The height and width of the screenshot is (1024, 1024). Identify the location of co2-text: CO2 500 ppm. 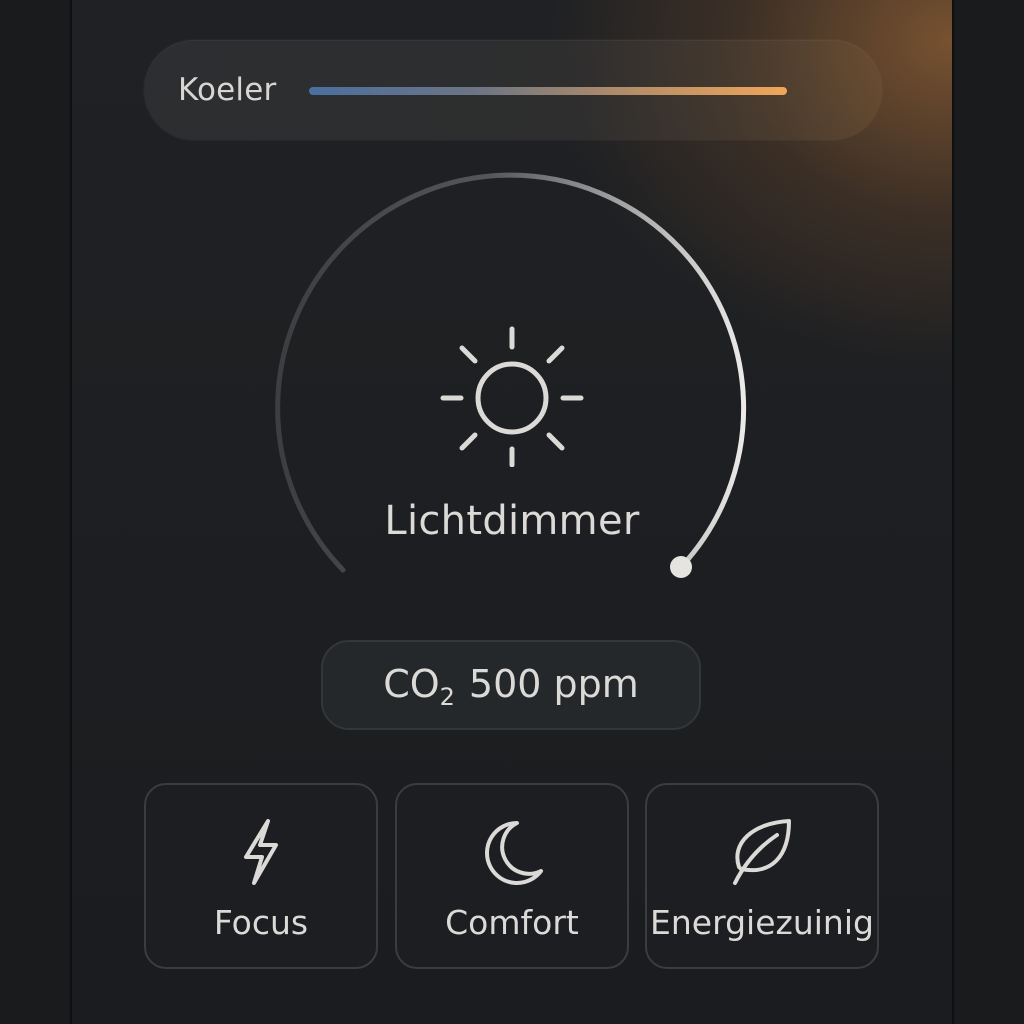
(511, 686).